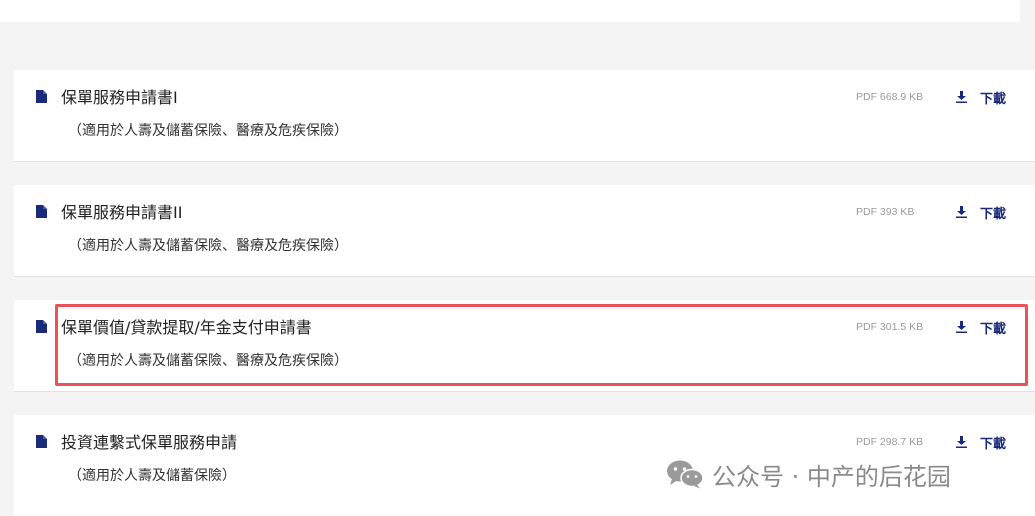  What do you see at coordinates (685, 474) in the screenshot?
I see `wechat-icon` at bounding box center [685, 474].